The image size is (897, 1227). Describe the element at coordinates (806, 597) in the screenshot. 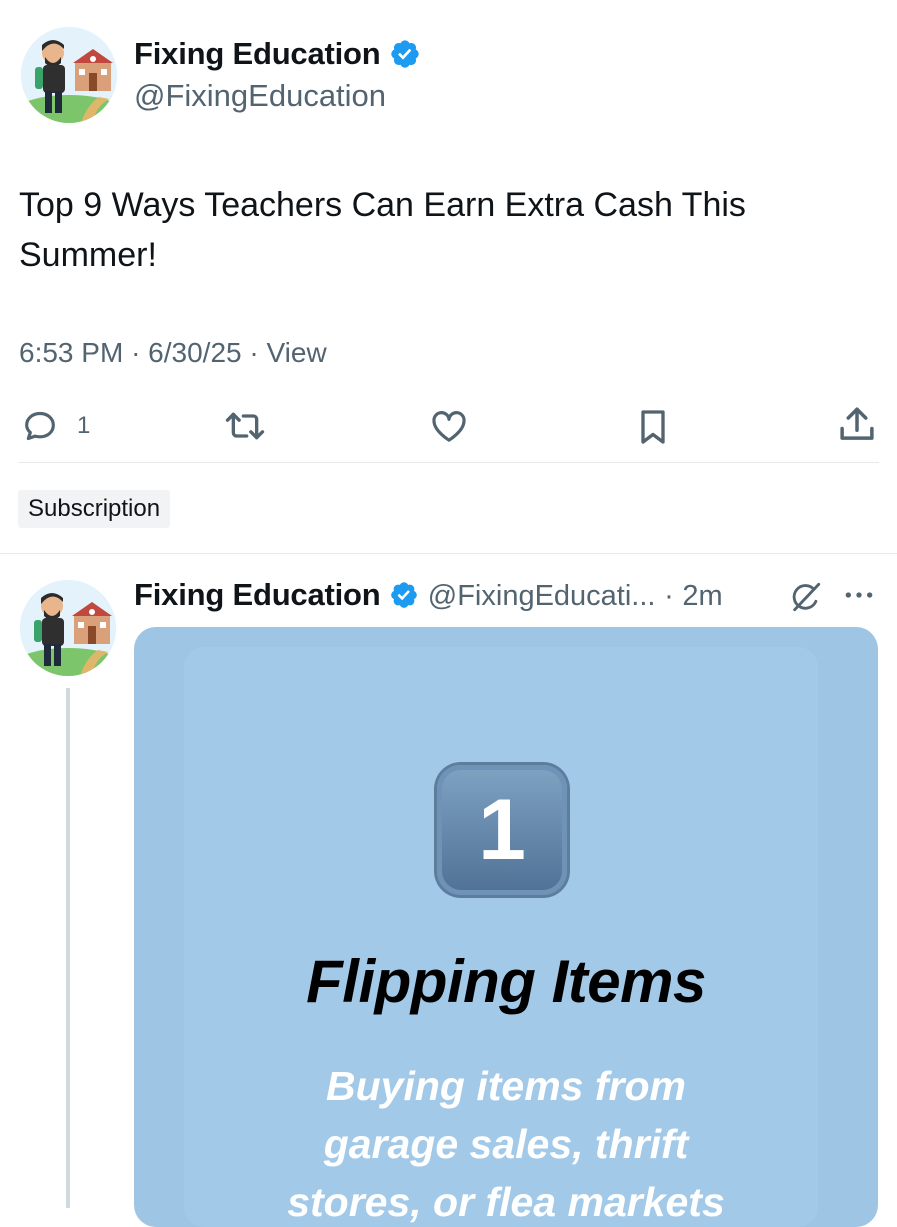

I see `grok-icon` at that location.